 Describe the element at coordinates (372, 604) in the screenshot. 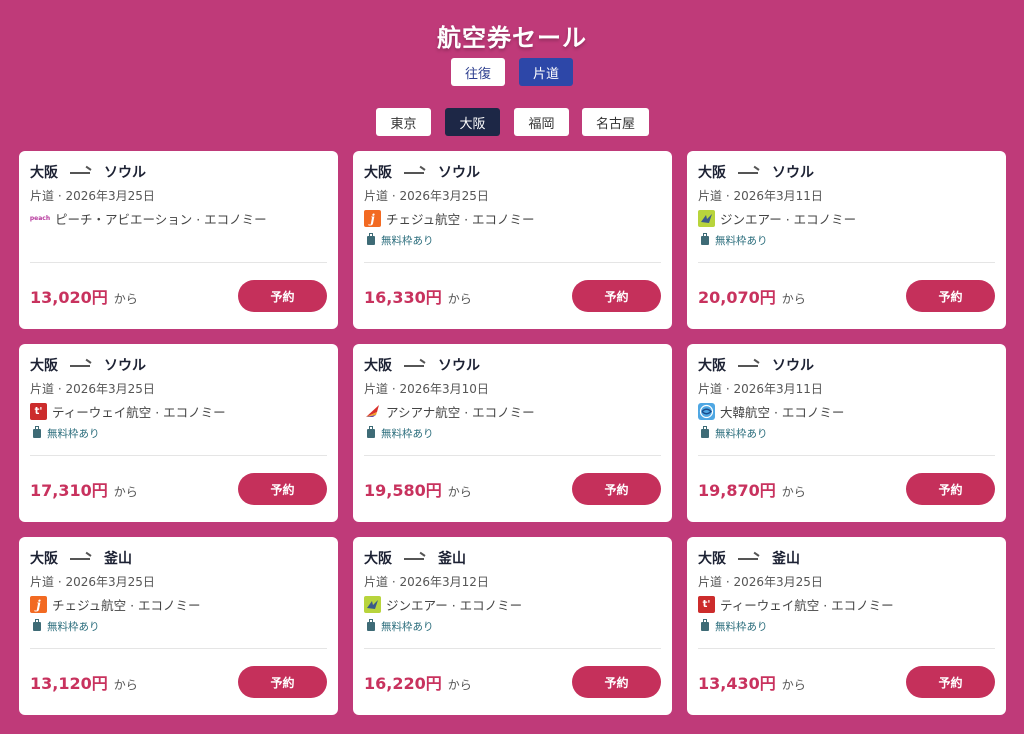

I see `jinair-logo-icon` at that location.